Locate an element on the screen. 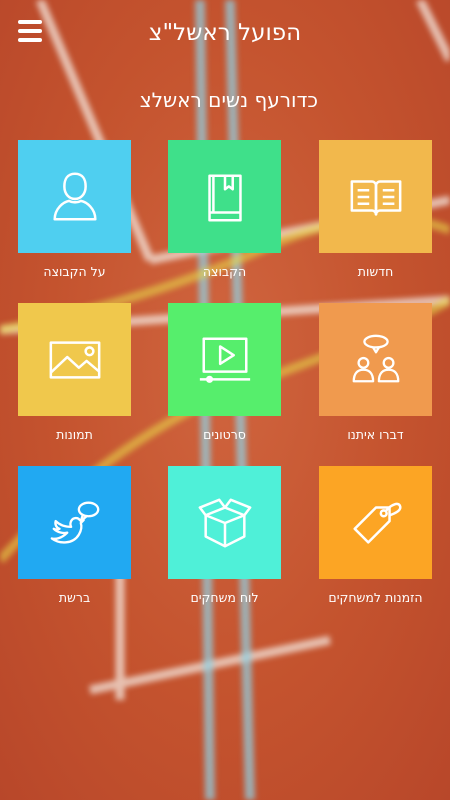  tile-about-team-label: על הקבוצה is located at coordinates (74, 271).